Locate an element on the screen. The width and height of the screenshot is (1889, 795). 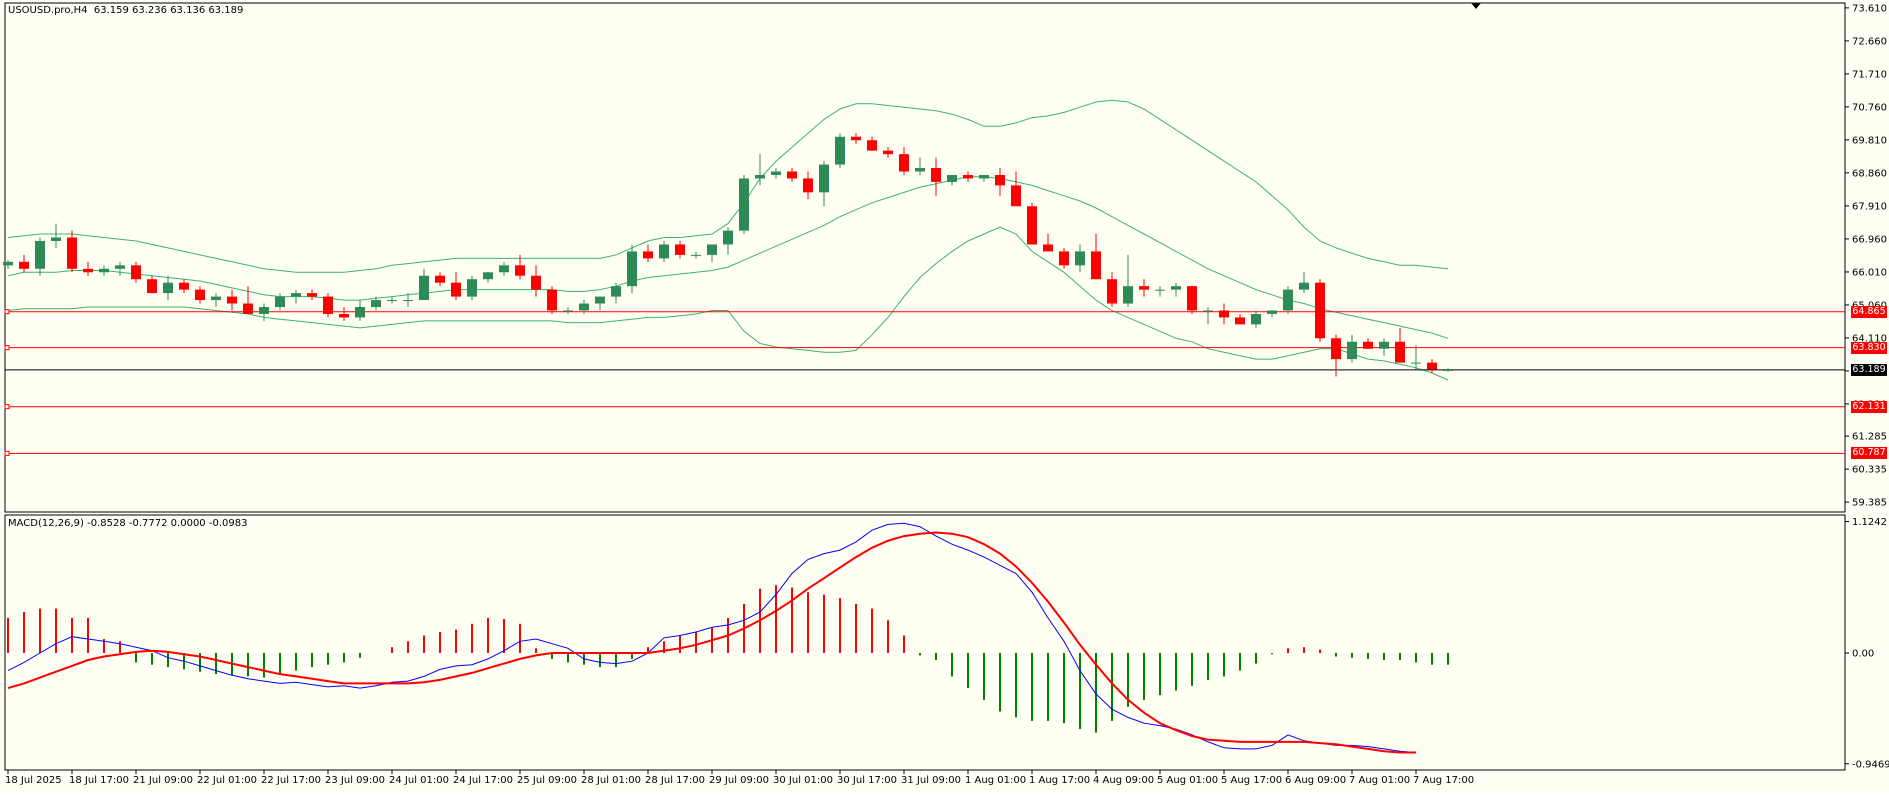
price-axis-label: 61.285 is located at coordinates (1869, 437).